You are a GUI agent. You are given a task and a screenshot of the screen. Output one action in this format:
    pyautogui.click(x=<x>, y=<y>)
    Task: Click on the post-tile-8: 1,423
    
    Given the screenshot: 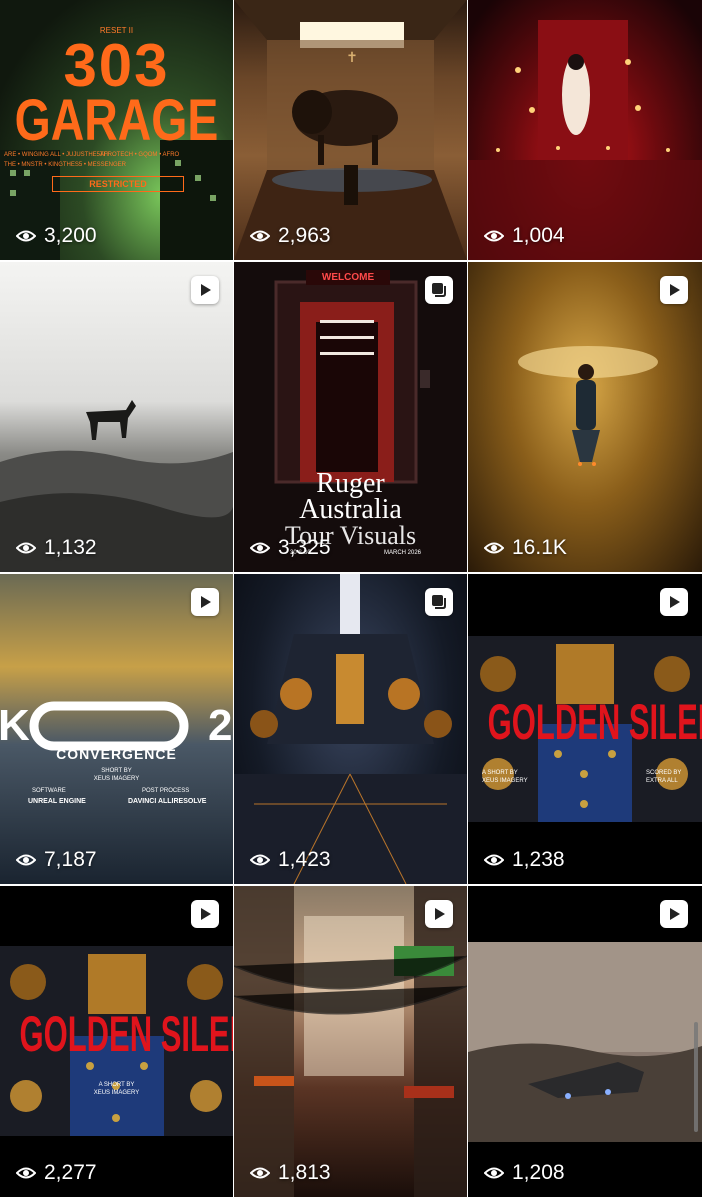 What is the action you would take?
    pyautogui.click(x=350, y=729)
    